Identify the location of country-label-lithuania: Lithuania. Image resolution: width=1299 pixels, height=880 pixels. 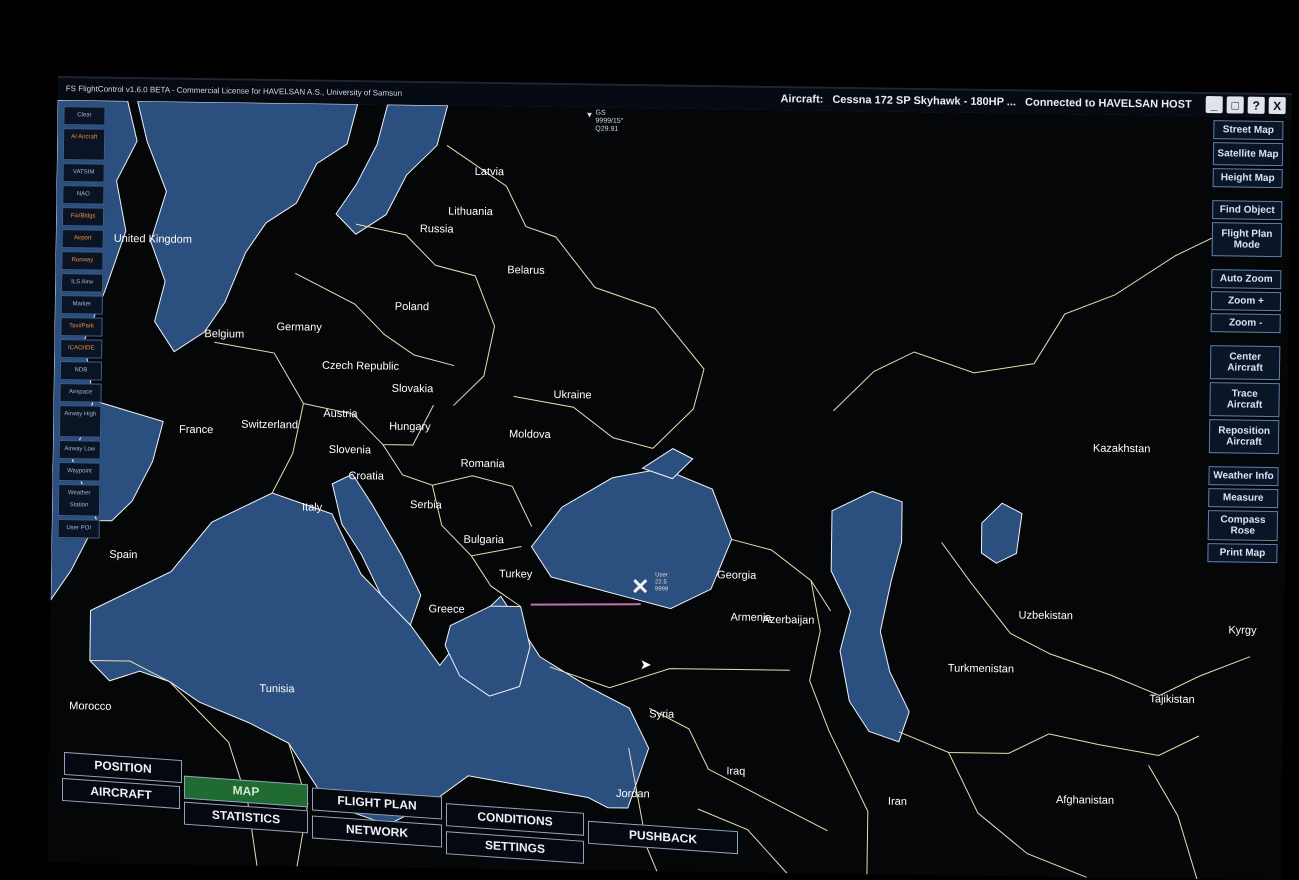
(470, 212).